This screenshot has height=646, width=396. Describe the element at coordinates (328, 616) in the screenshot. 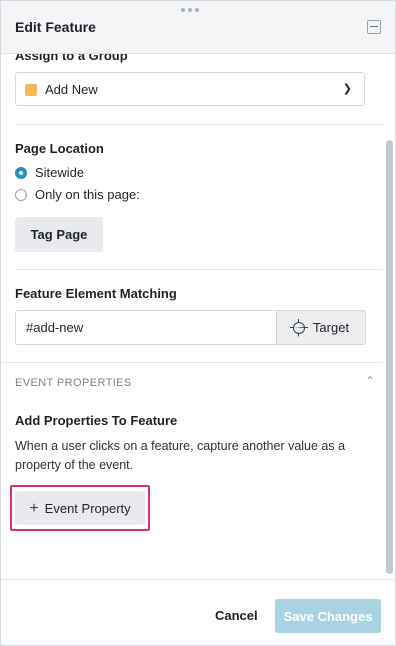

I see `save-changes-button: Save Changes` at that location.